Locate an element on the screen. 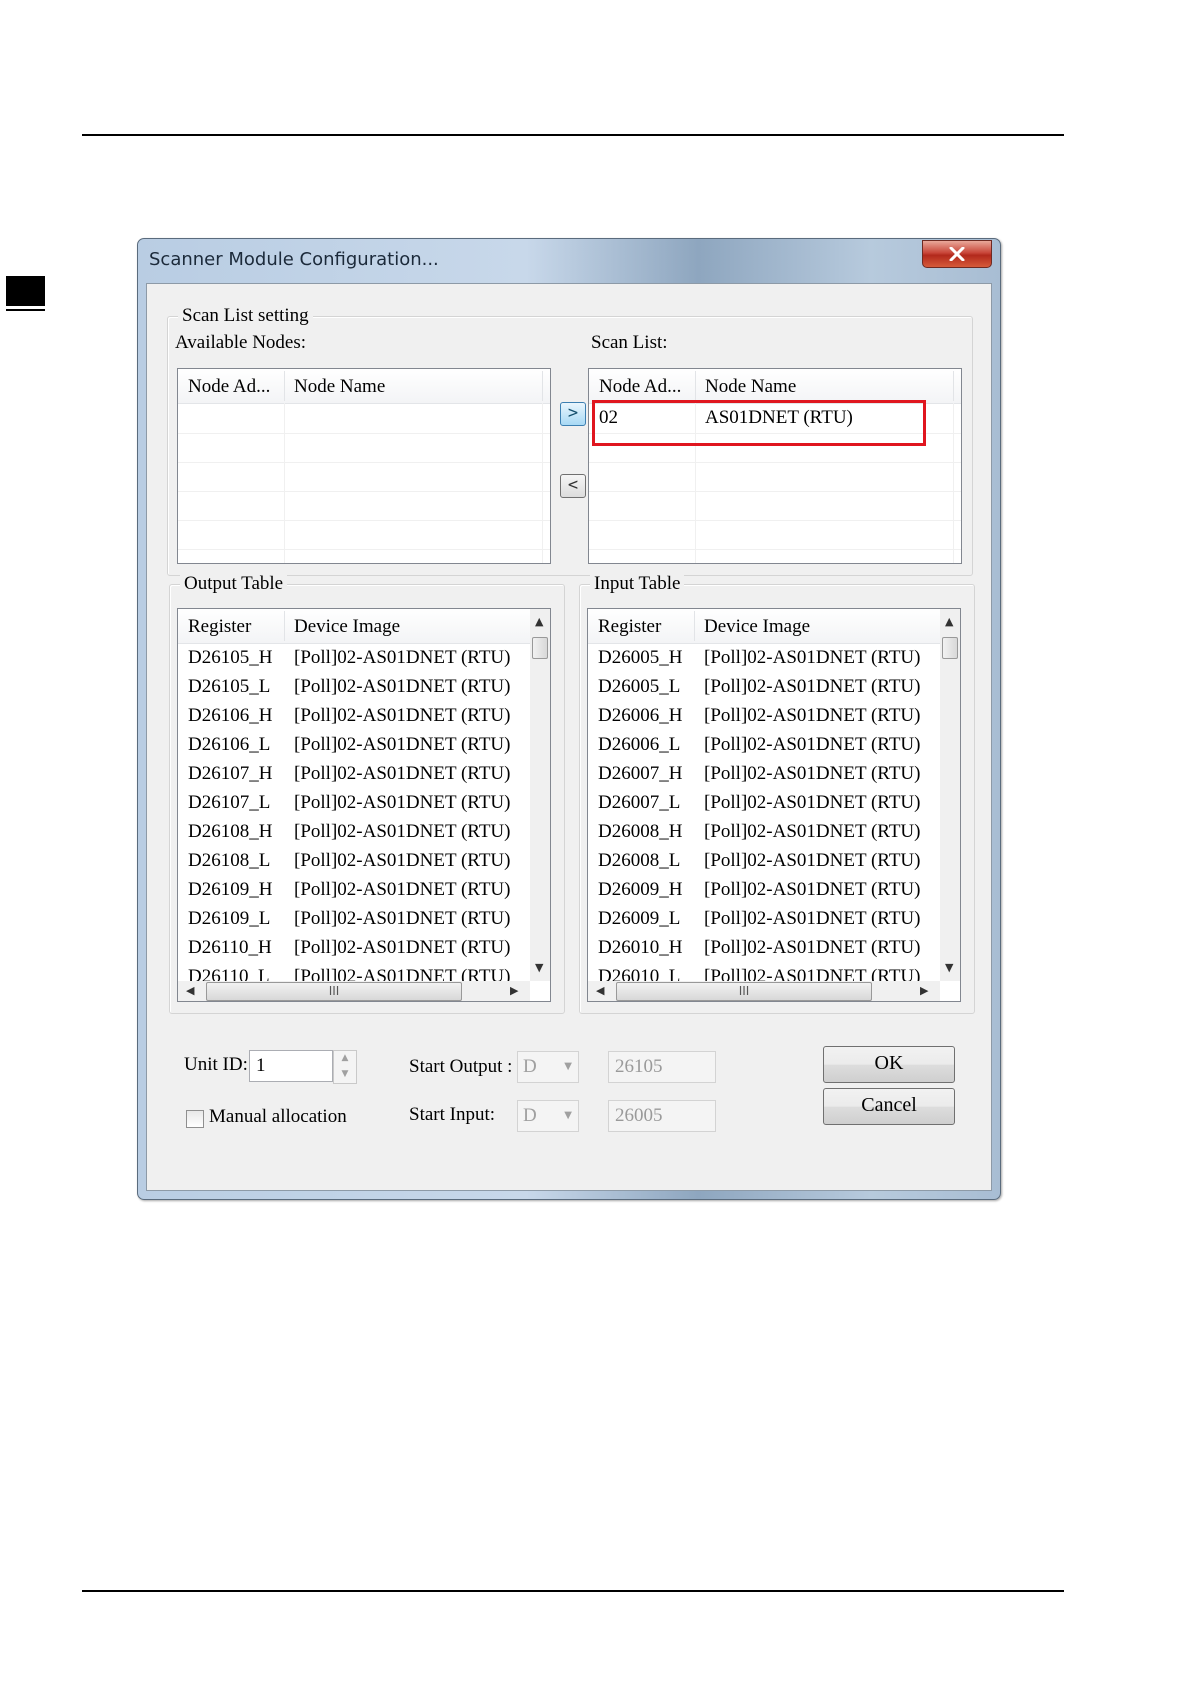 This screenshot has width=1191, height=1684. table-row: D26109_H [Poll]02-AS01DNET (RTU) is located at coordinates (354, 891).